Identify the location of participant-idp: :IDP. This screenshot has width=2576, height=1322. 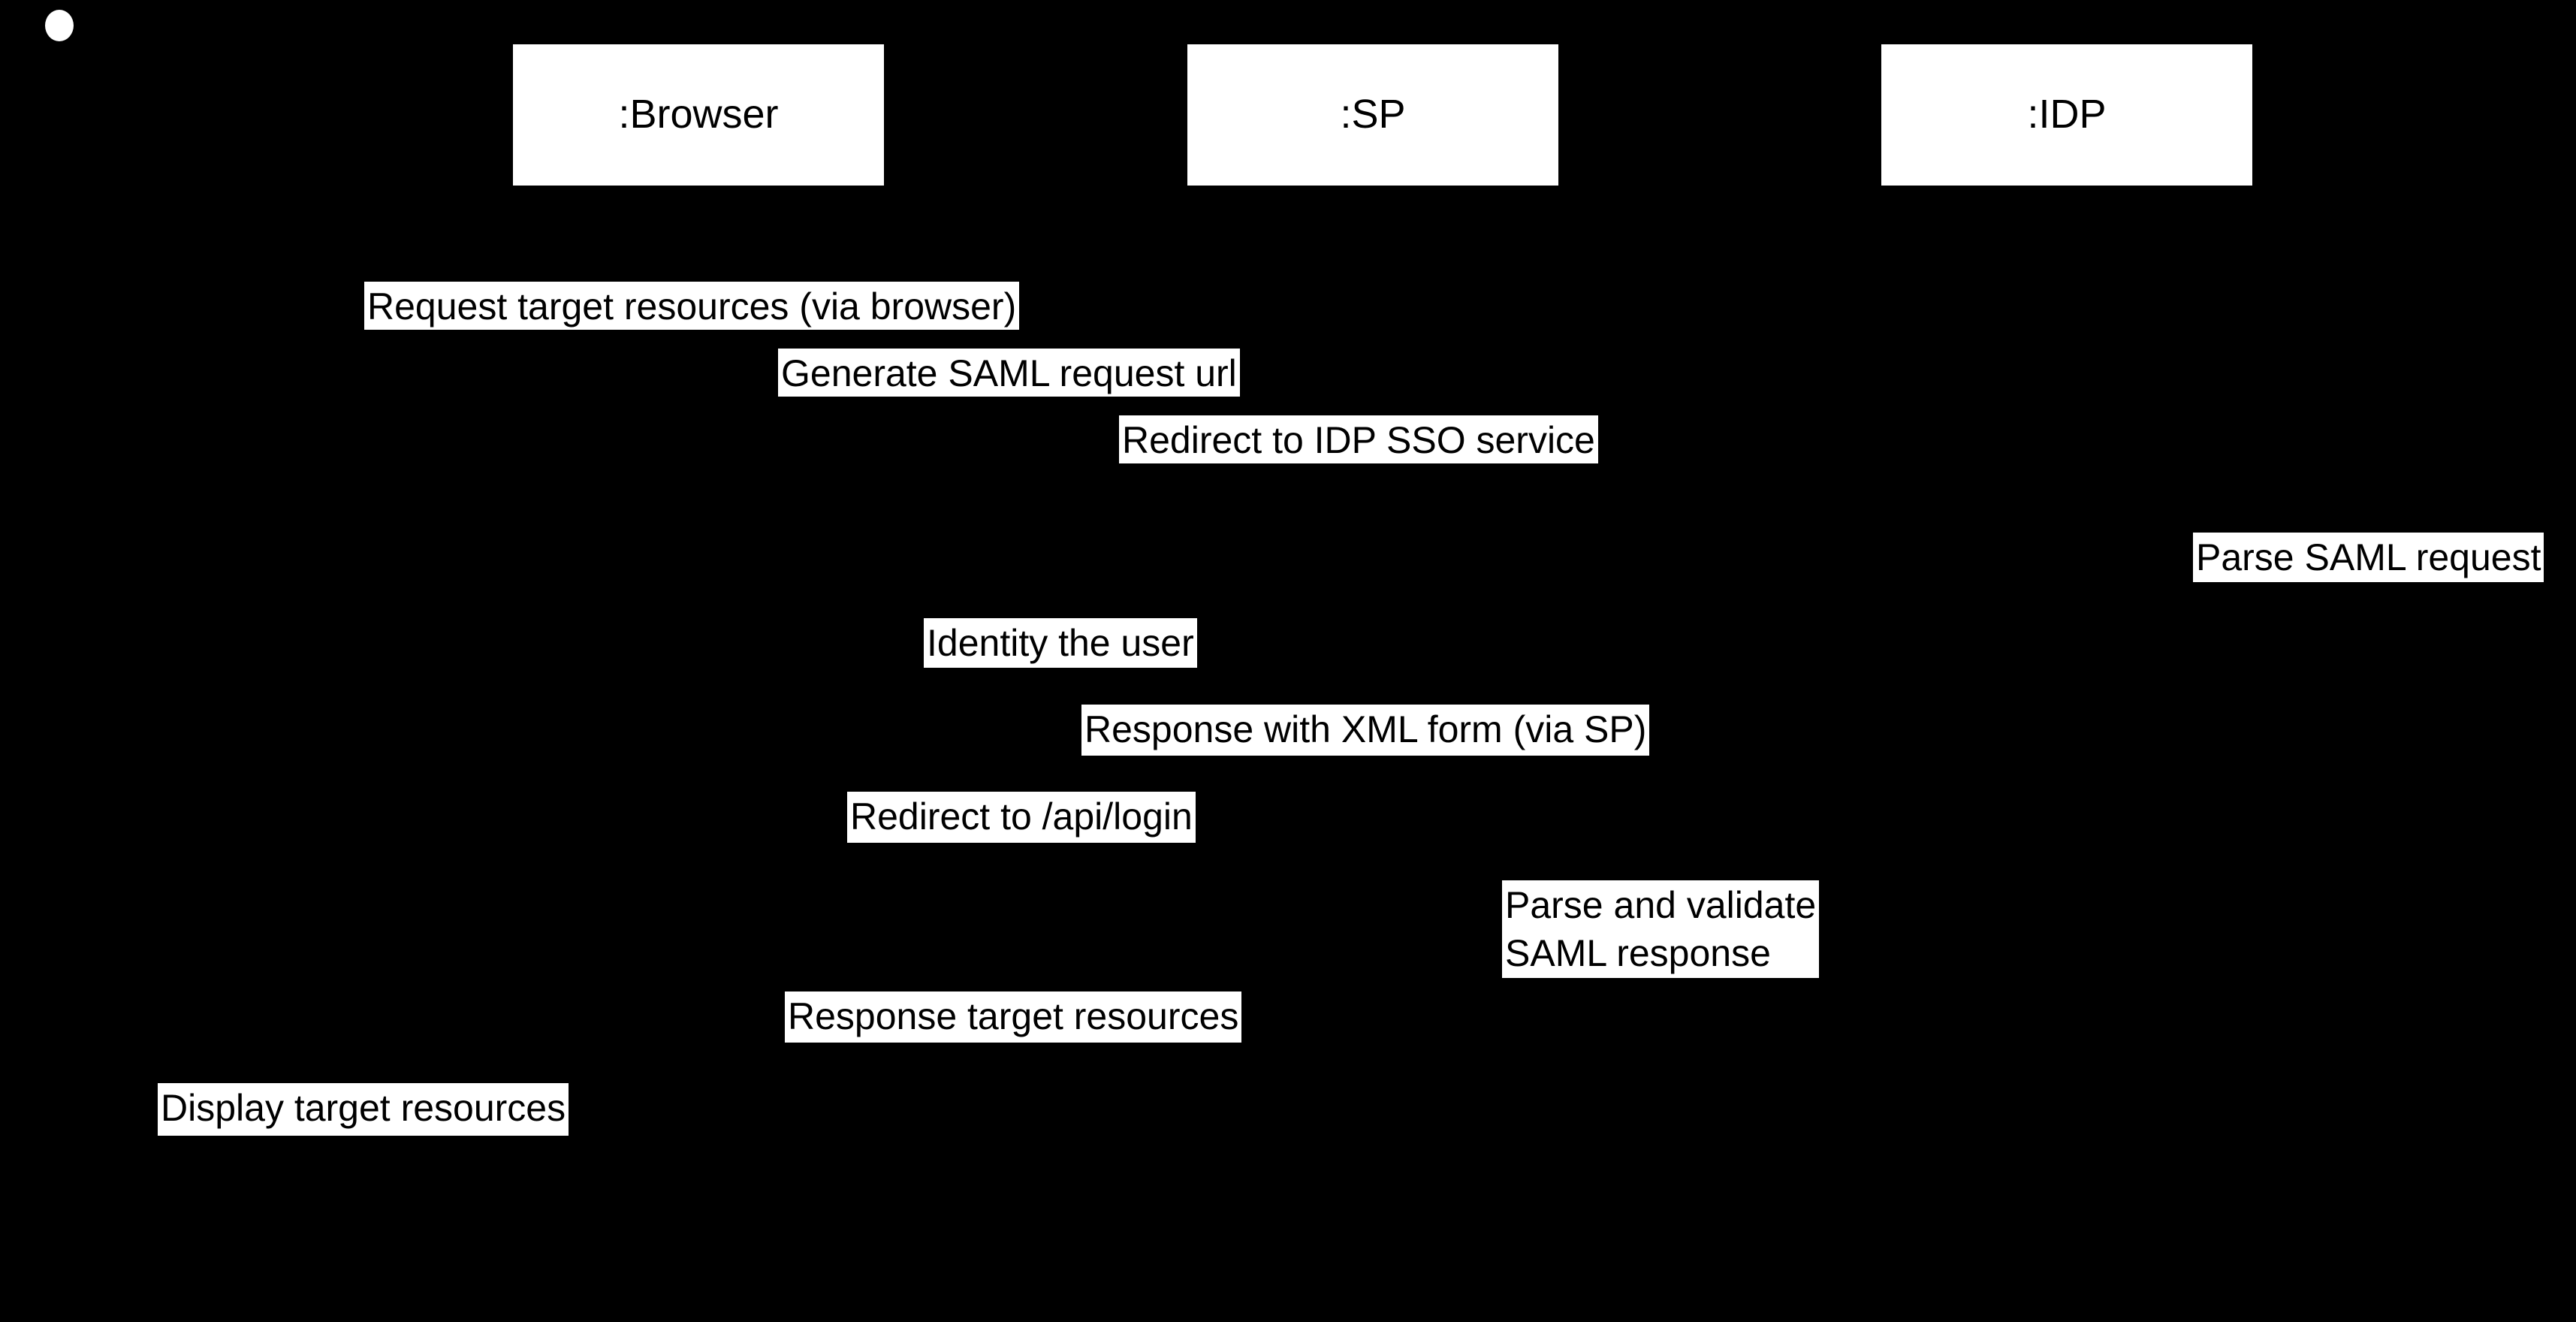
(2067, 115).